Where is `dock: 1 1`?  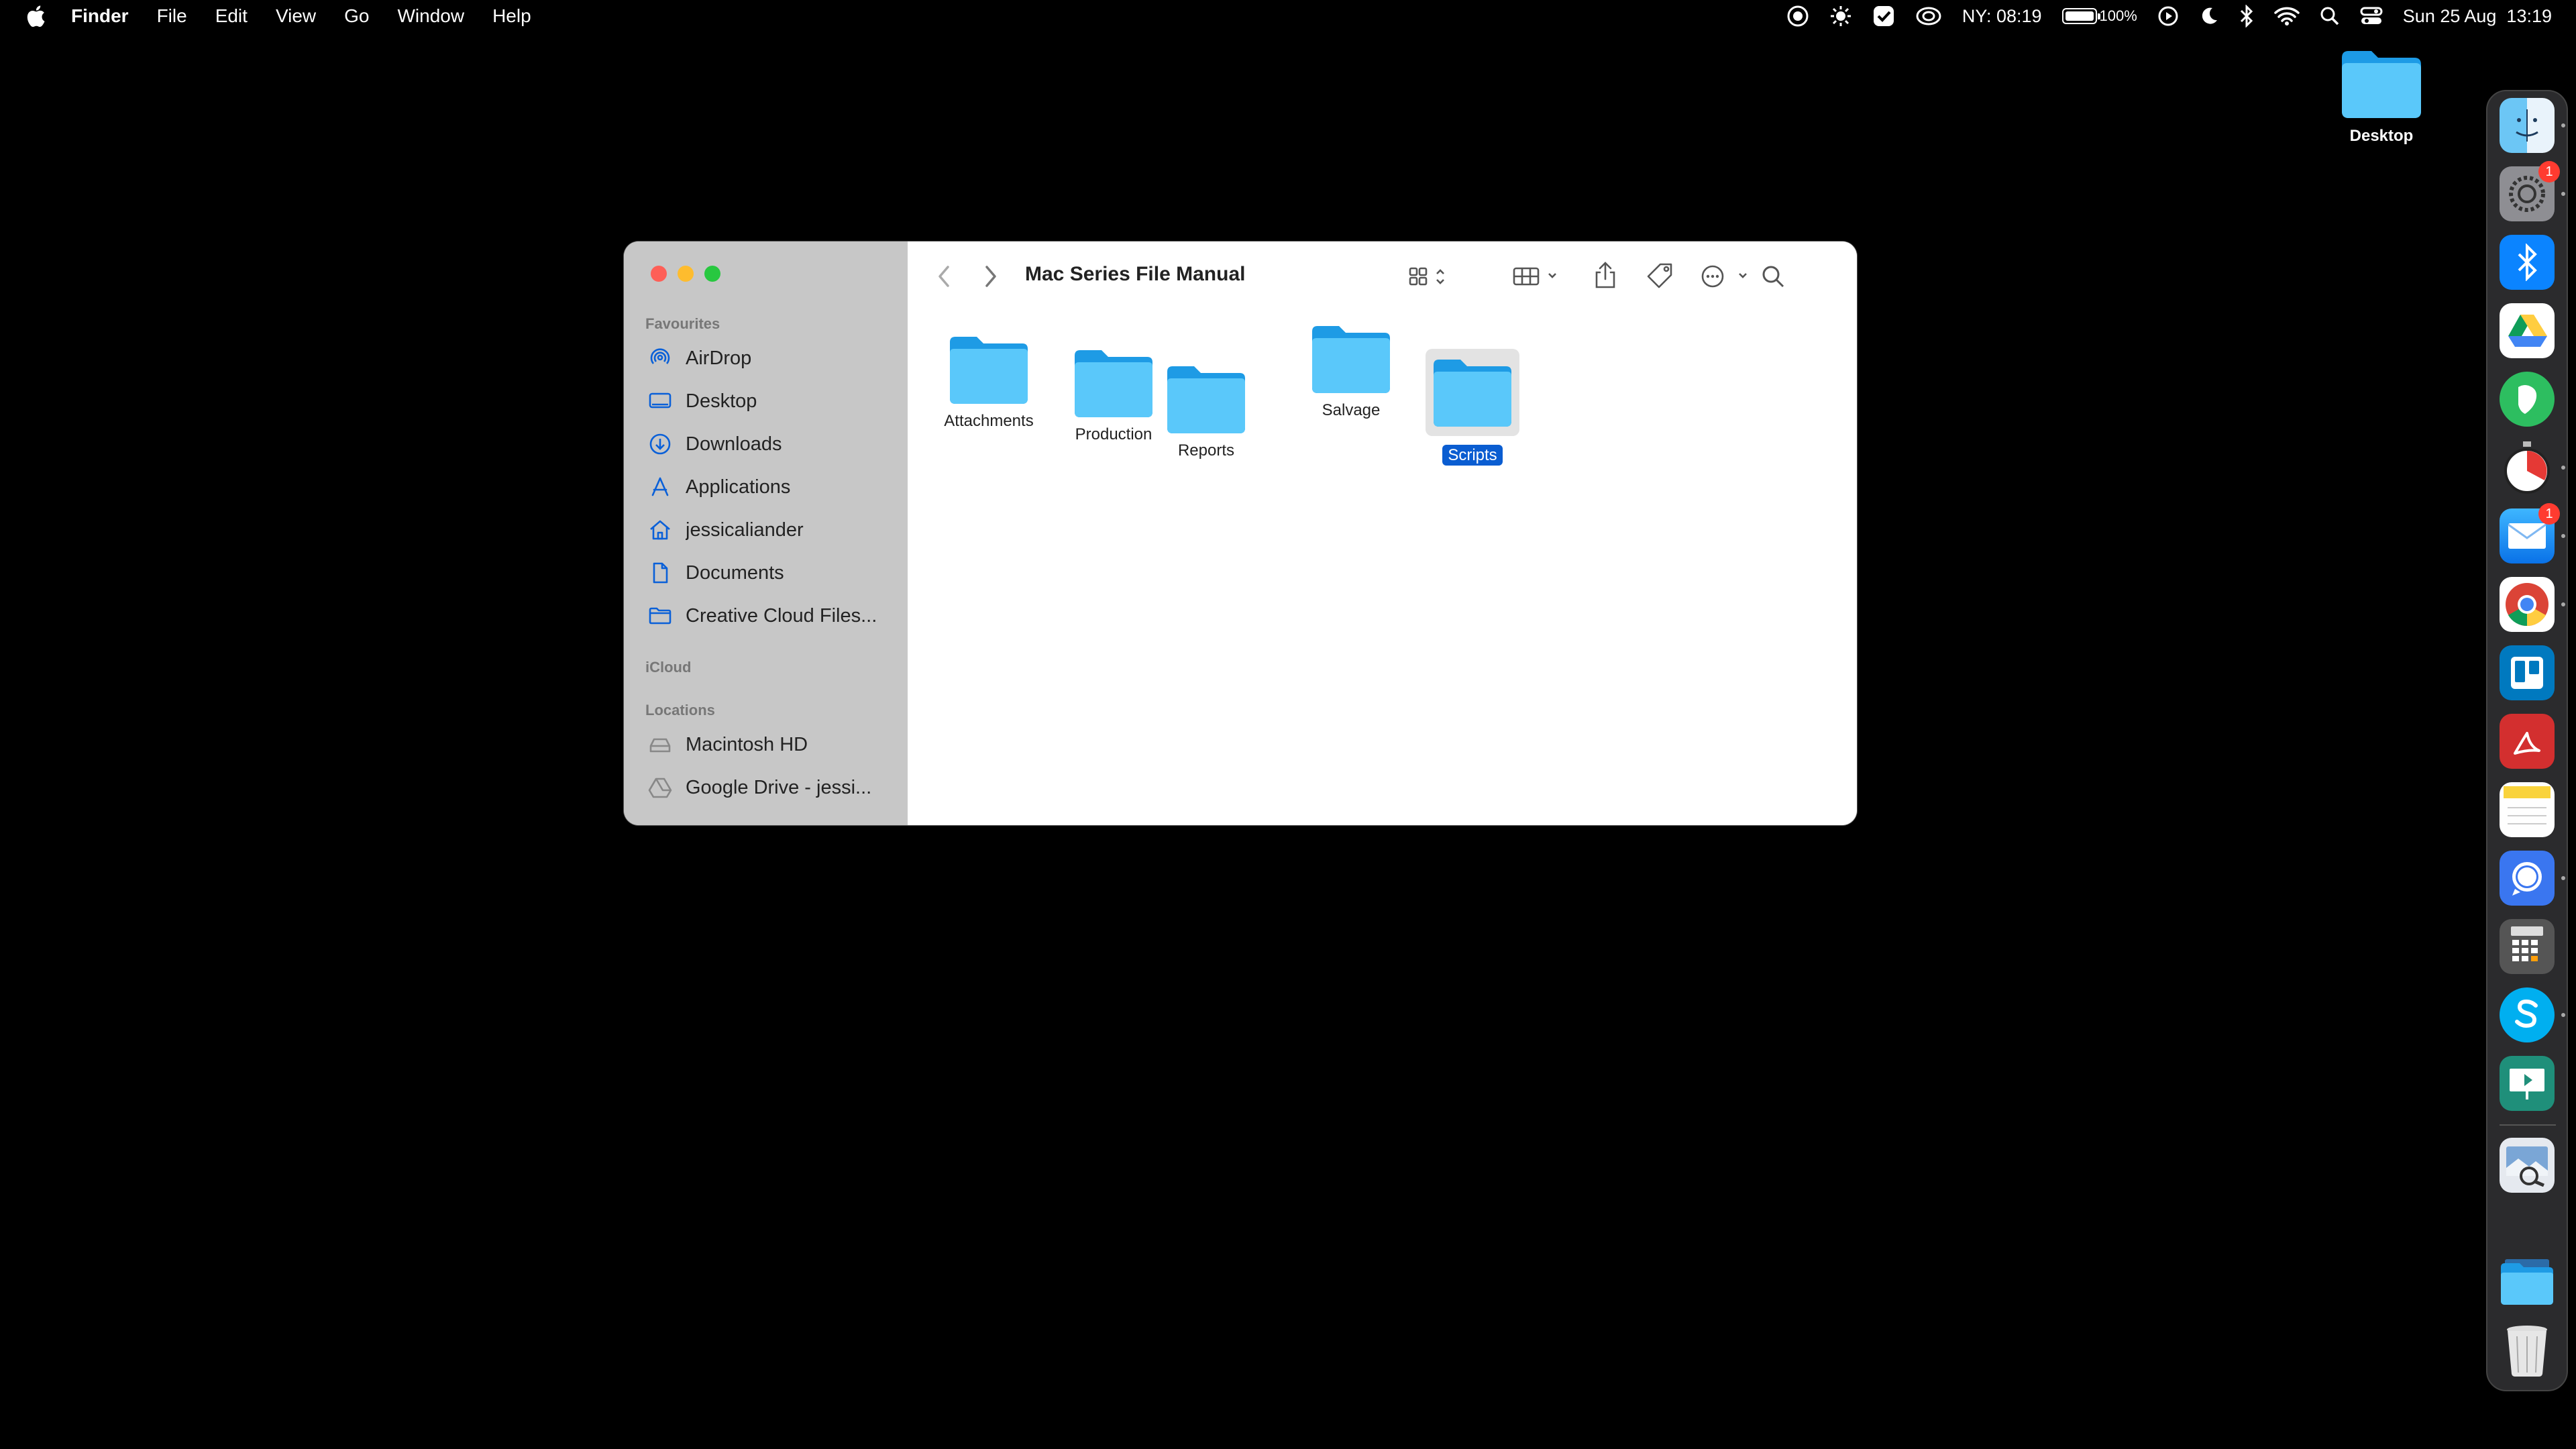 dock: 1 1 is located at coordinates (2527, 740).